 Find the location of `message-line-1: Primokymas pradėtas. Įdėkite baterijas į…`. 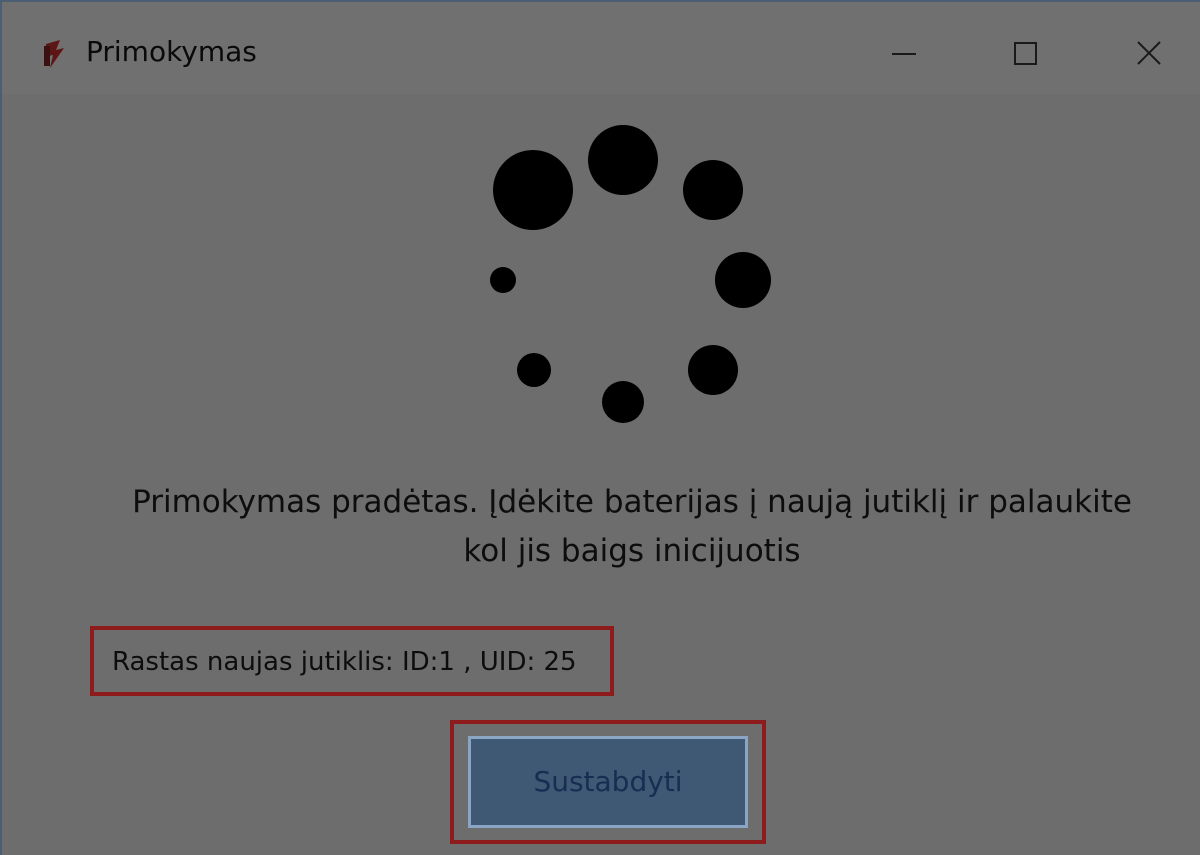

message-line-1: Primokymas pradėtas. Įdėkite baterijas į… is located at coordinates (632, 502).